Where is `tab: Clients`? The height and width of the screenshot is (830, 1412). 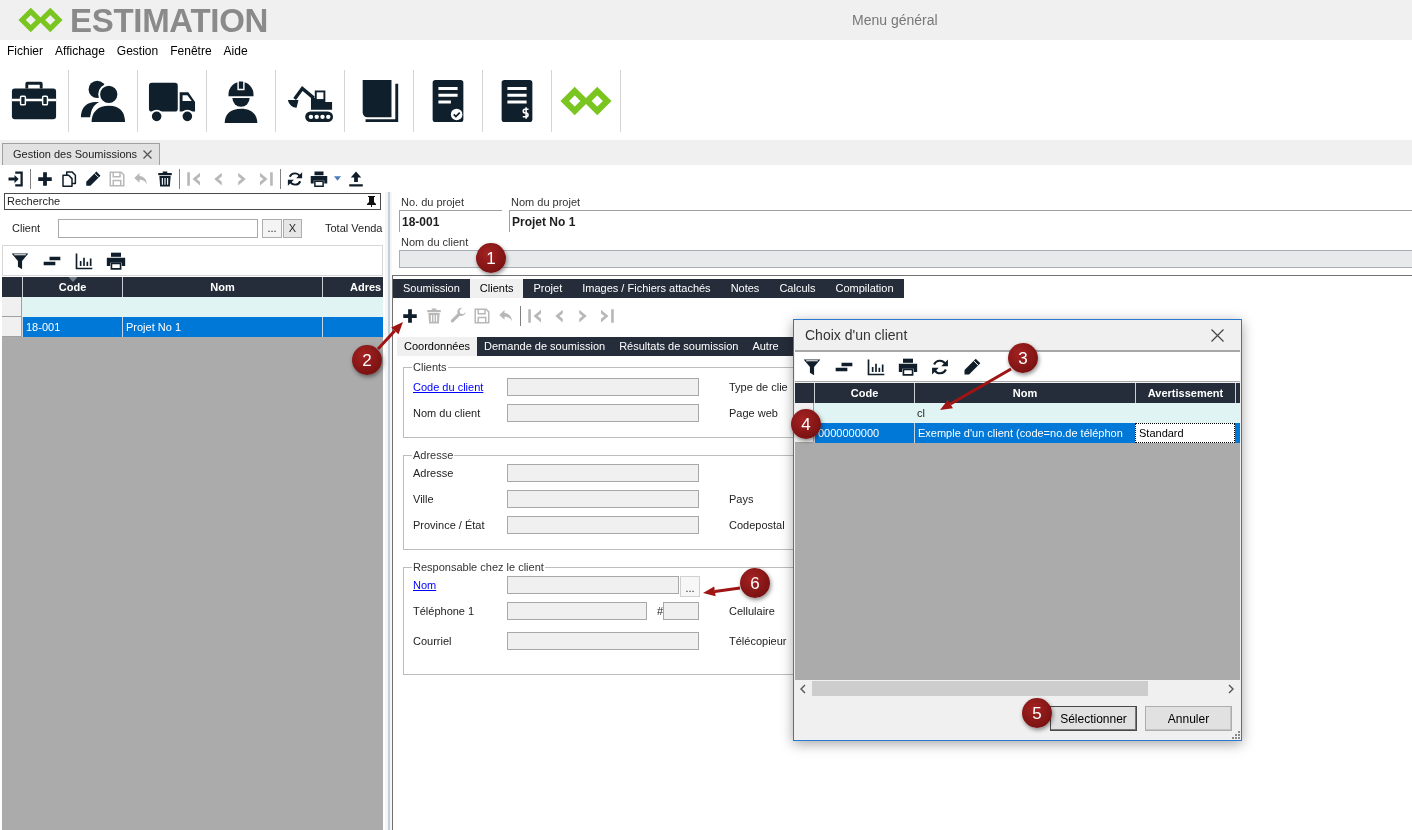
tab: Clients is located at coordinates (496, 288).